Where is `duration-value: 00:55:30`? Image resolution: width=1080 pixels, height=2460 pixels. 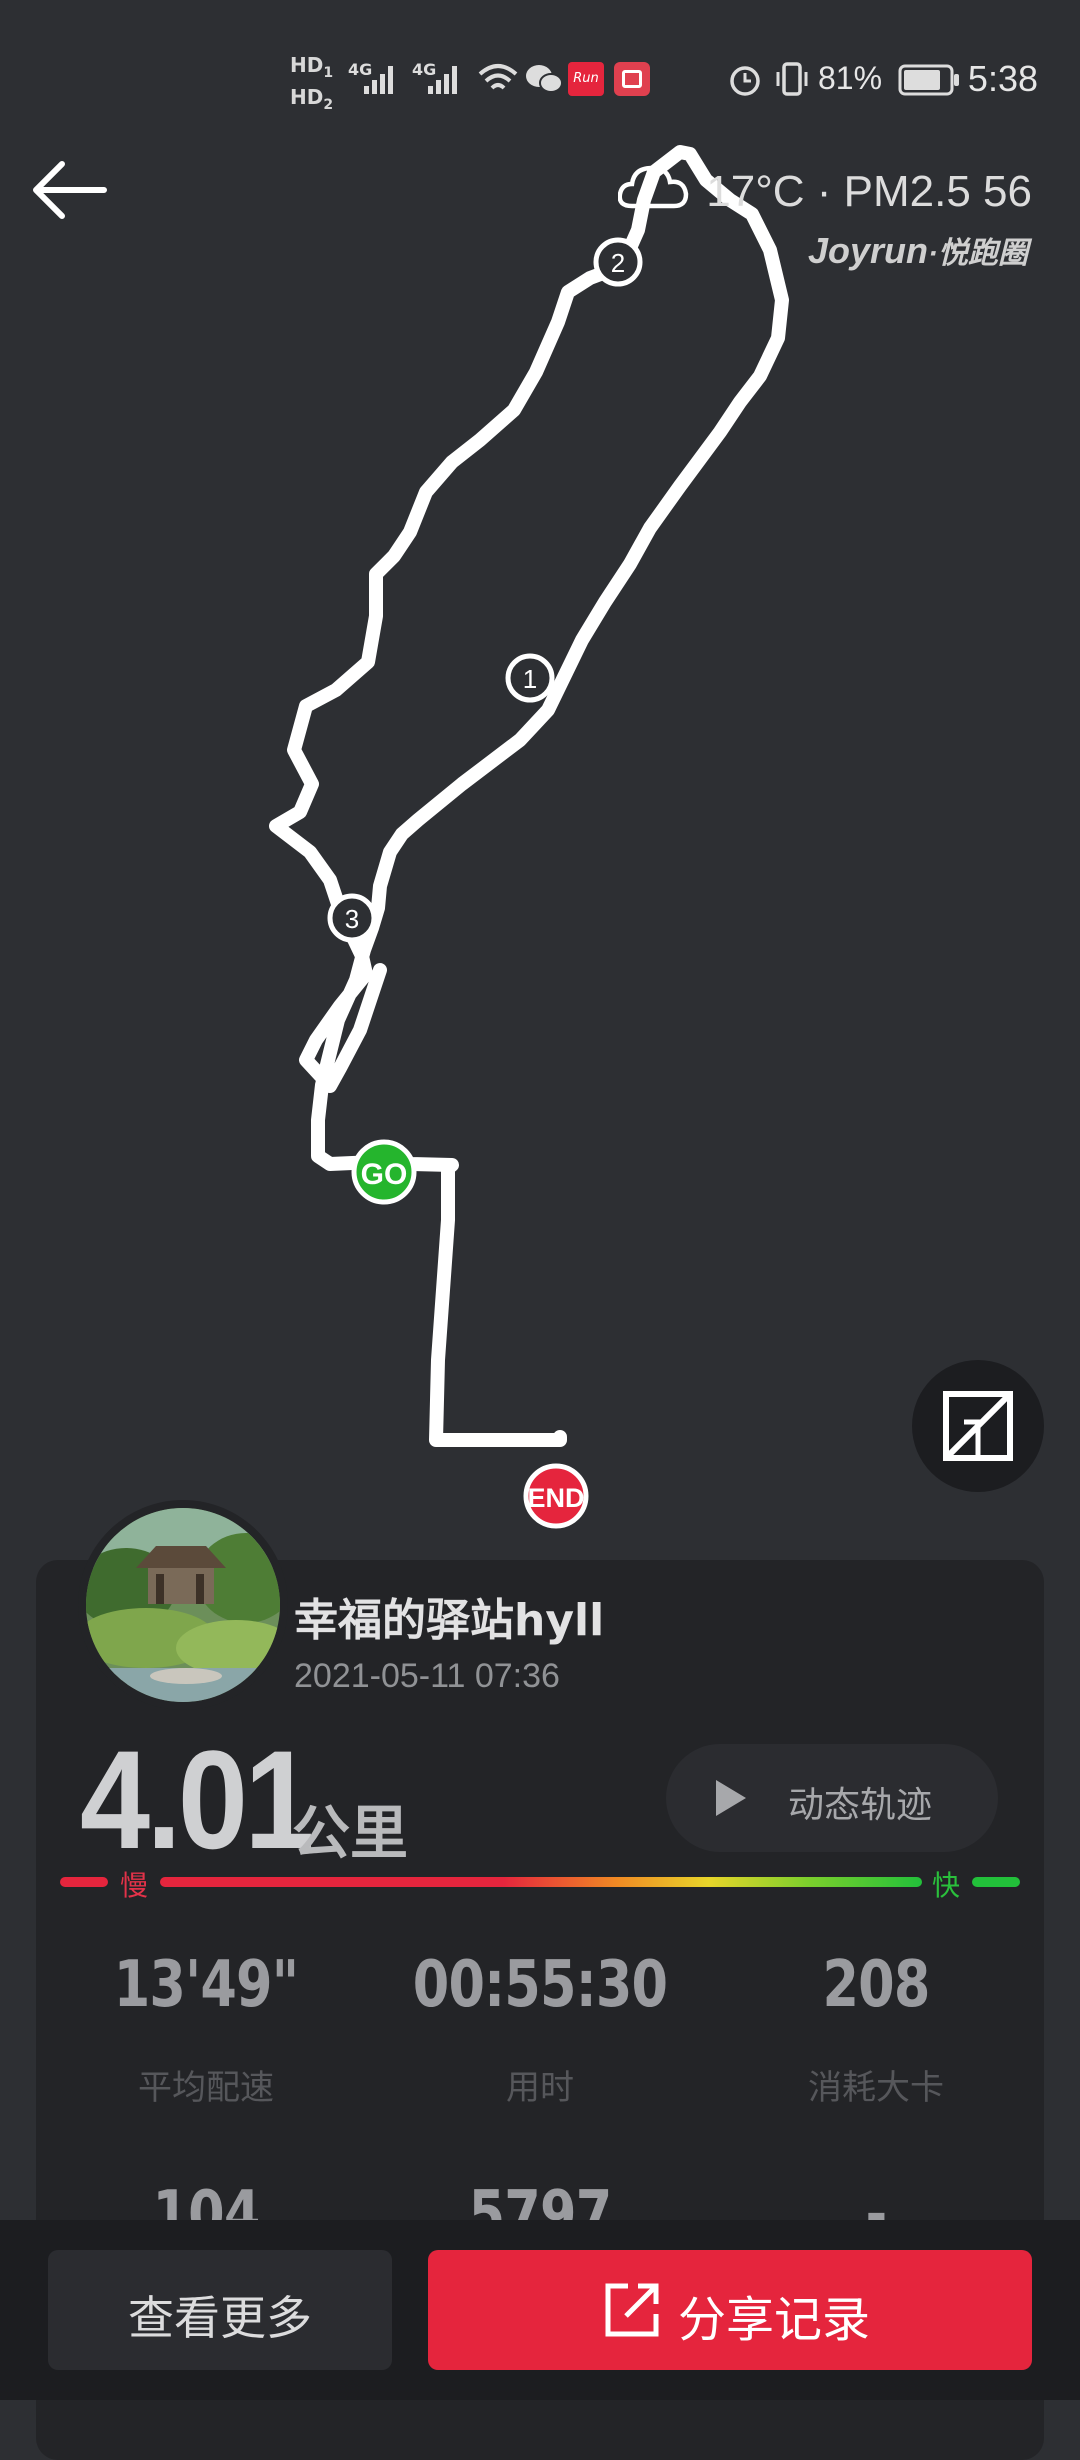
duration-value: 00:55:30 is located at coordinates (540, 1985).